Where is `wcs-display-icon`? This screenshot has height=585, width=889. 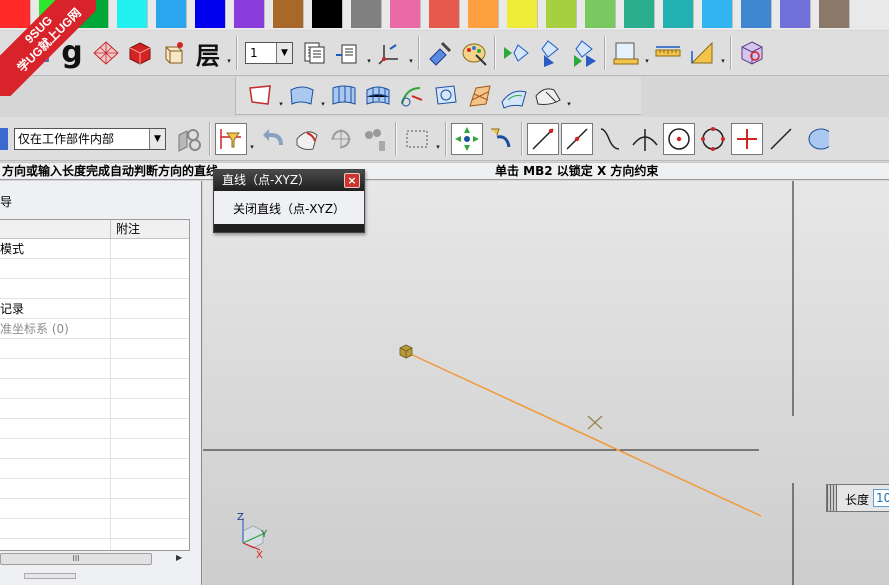 wcs-display-icon is located at coordinates (174, 53).